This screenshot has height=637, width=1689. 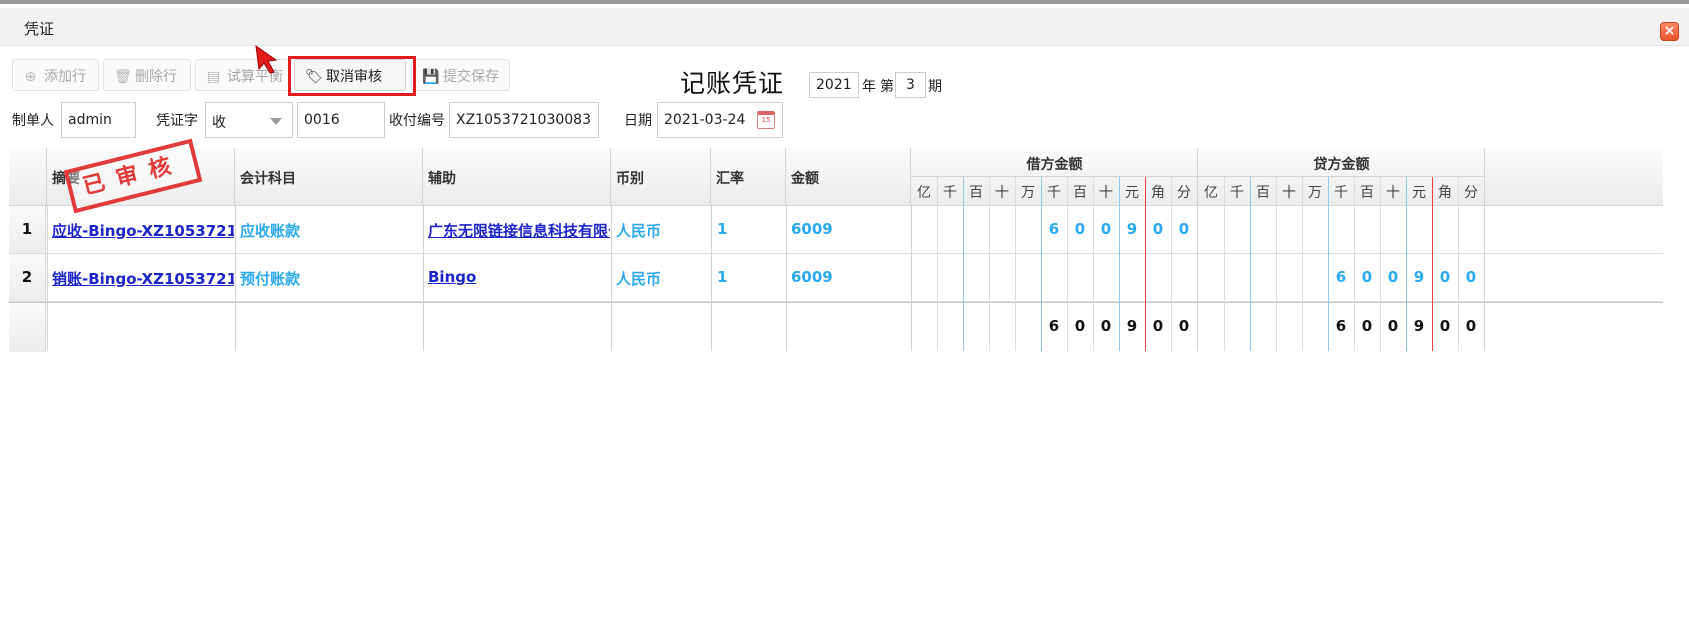 What do you see at coordinates (30, 77) in the screenshot?
I see `plus-circle-icon: ⊕` at bounding box center [30, 77].